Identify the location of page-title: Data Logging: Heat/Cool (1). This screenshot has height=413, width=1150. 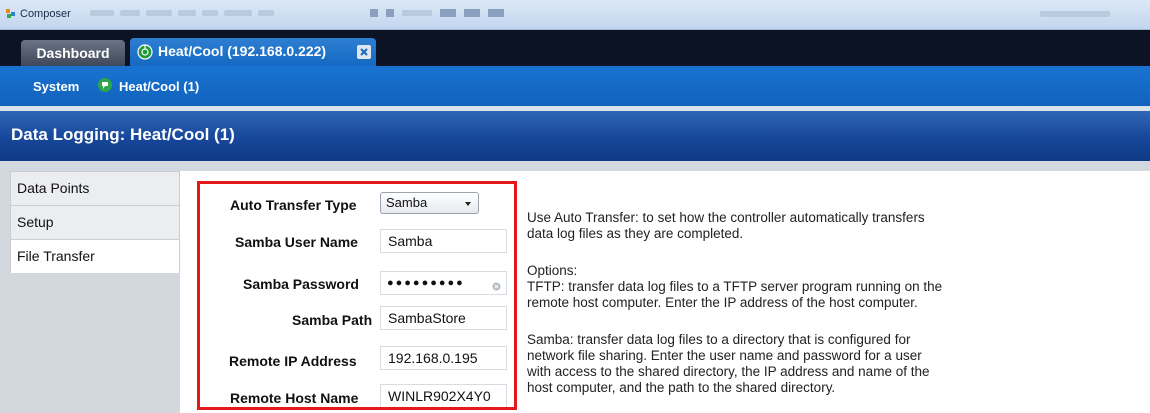
(123, 134).